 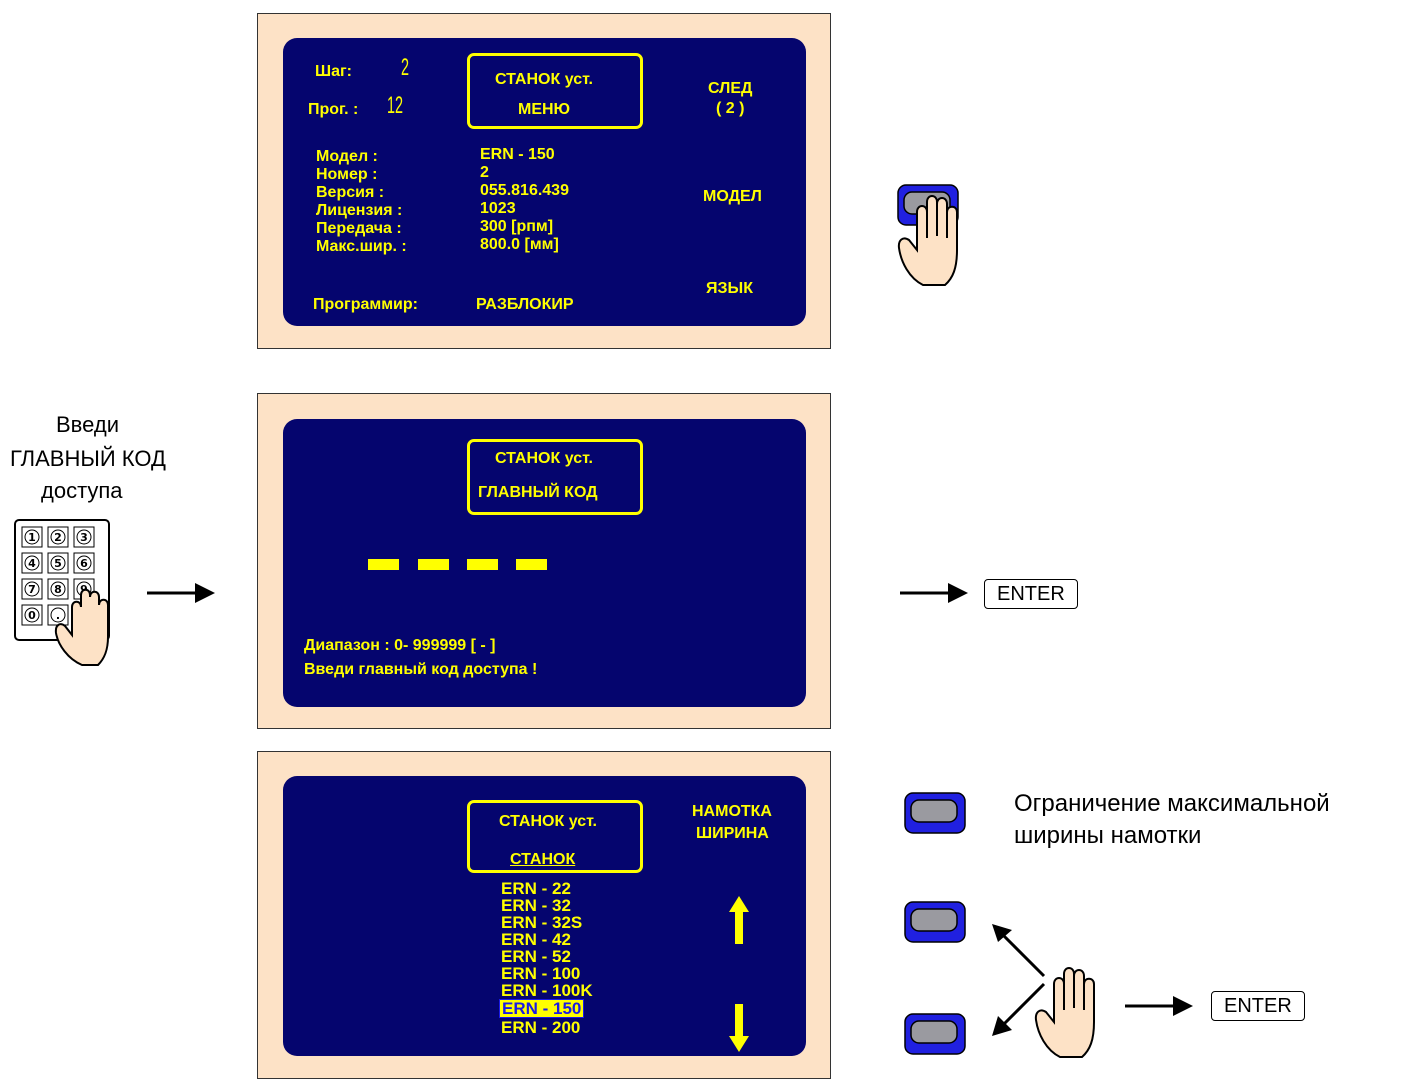 What do you see at coordinates (525, 304) in the screenshot?
I see `programmer-value: РАЗБЛОКИР` at bounding box center [525, 304].